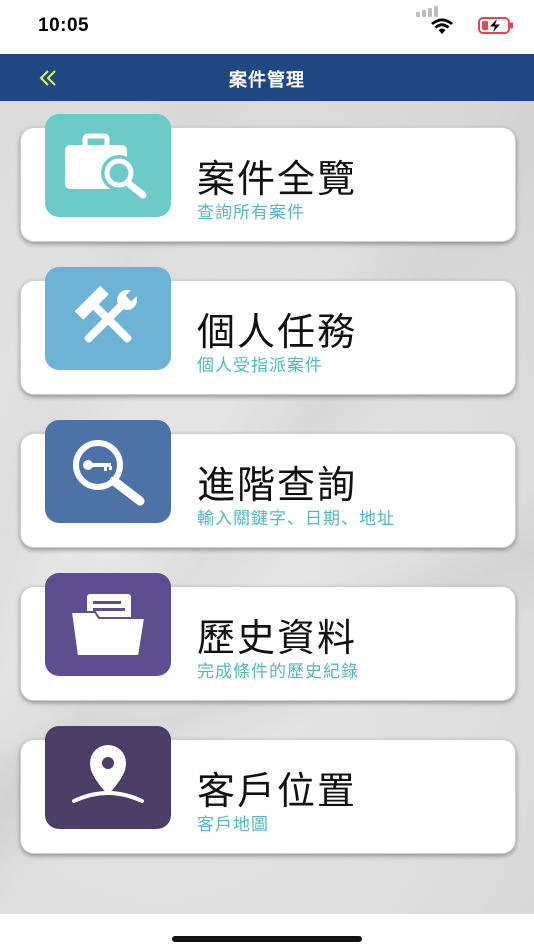  What do you see at coordinates (233, 825) in the screenshot?
I see `card-subtitle: 客戶地圖` at bounding box center [233, 825].